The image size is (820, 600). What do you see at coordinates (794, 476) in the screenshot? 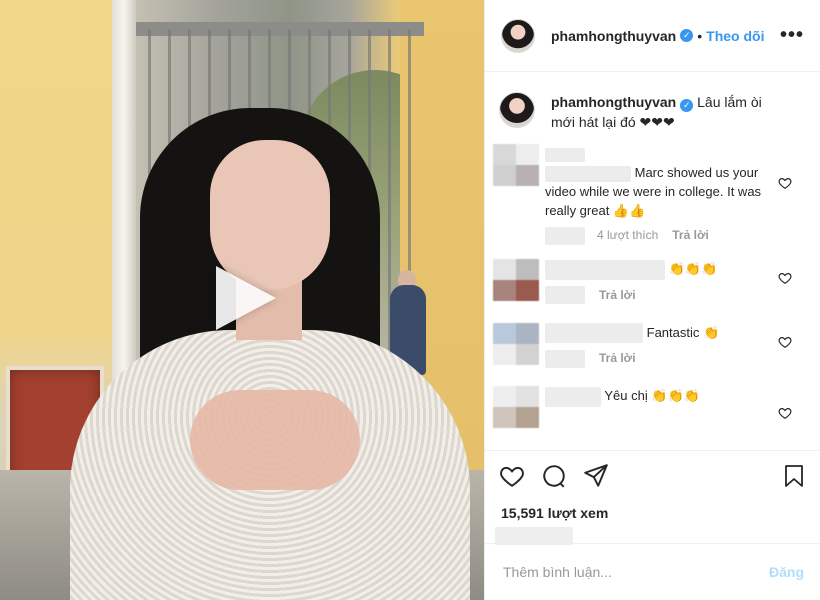
I see `bookmark-icon` at bounding box center [794, 476].